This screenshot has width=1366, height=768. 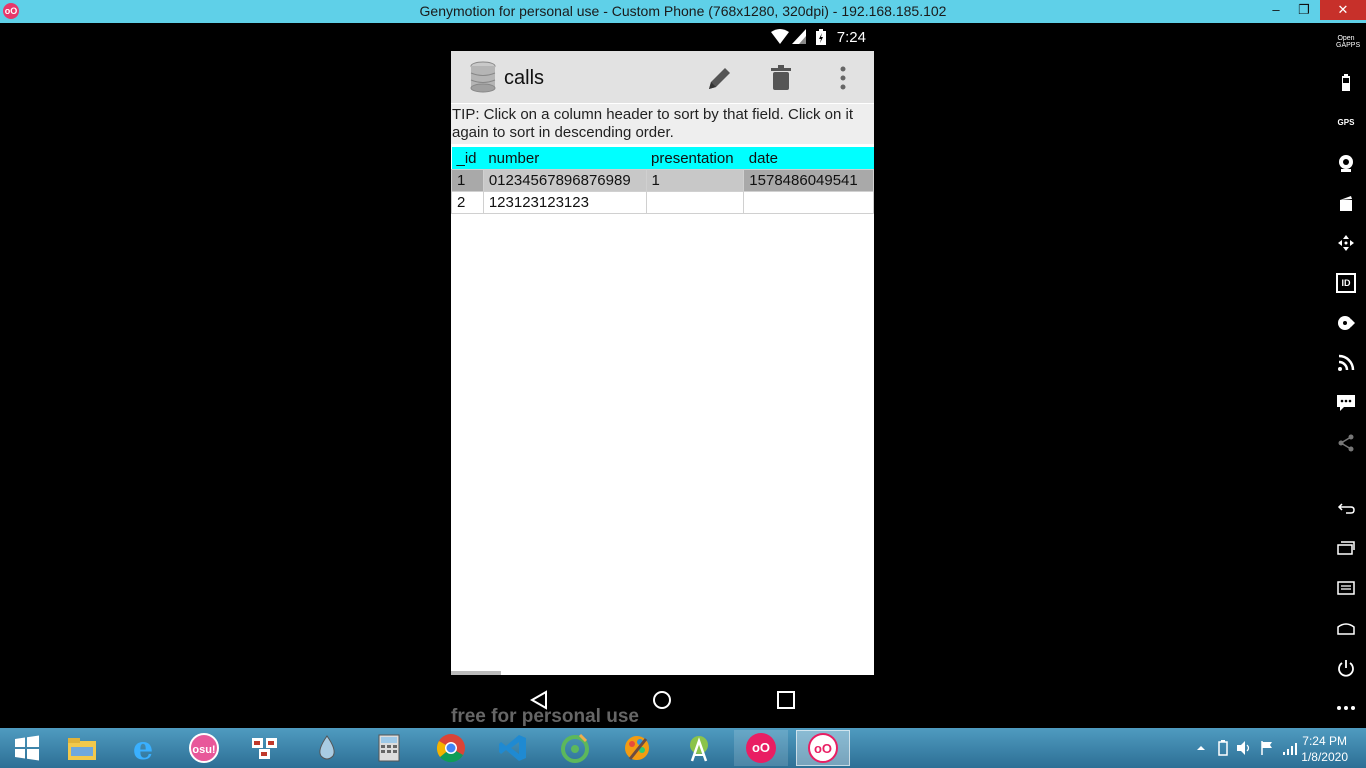 I want to click on power-status-icon, so click(x=1223, y=748).